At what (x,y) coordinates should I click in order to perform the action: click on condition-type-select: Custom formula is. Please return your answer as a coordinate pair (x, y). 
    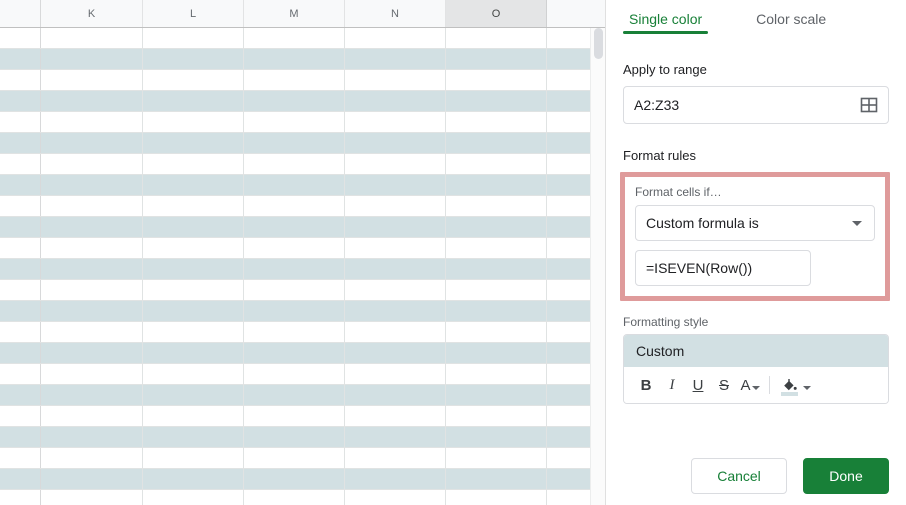
    Looking at the image, I should click on (755, 223).